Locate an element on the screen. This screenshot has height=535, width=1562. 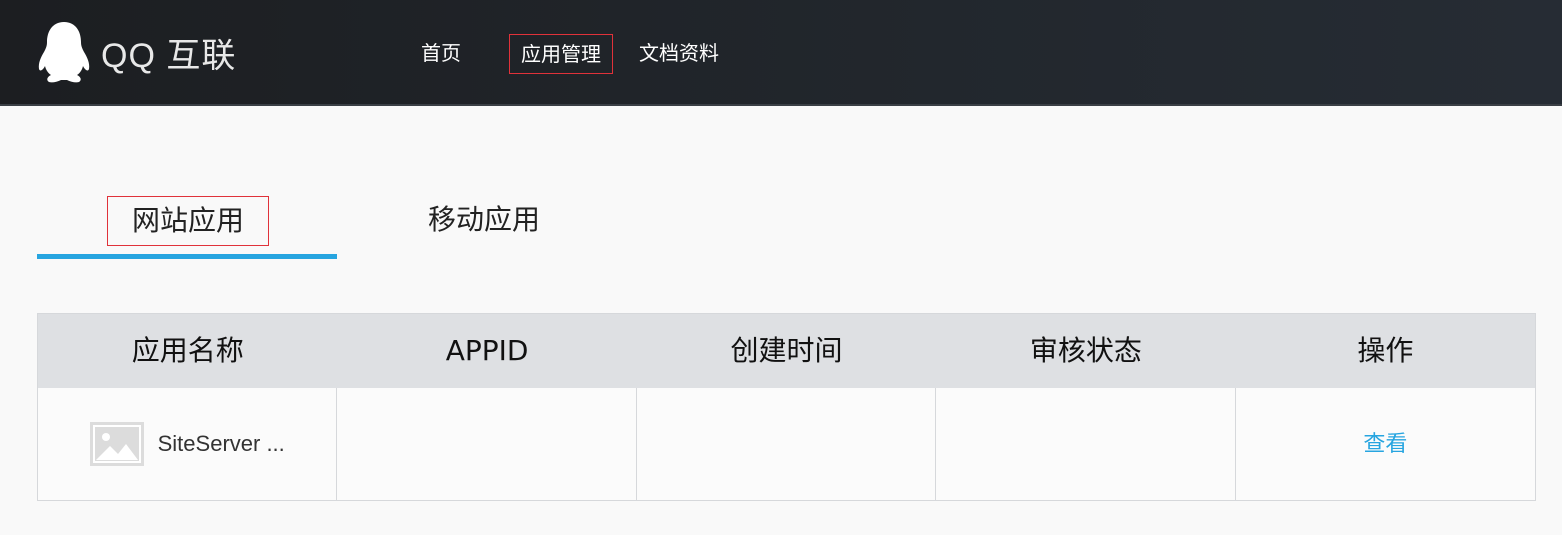
view-link: 查看 is located at coordinates (1385, 442).